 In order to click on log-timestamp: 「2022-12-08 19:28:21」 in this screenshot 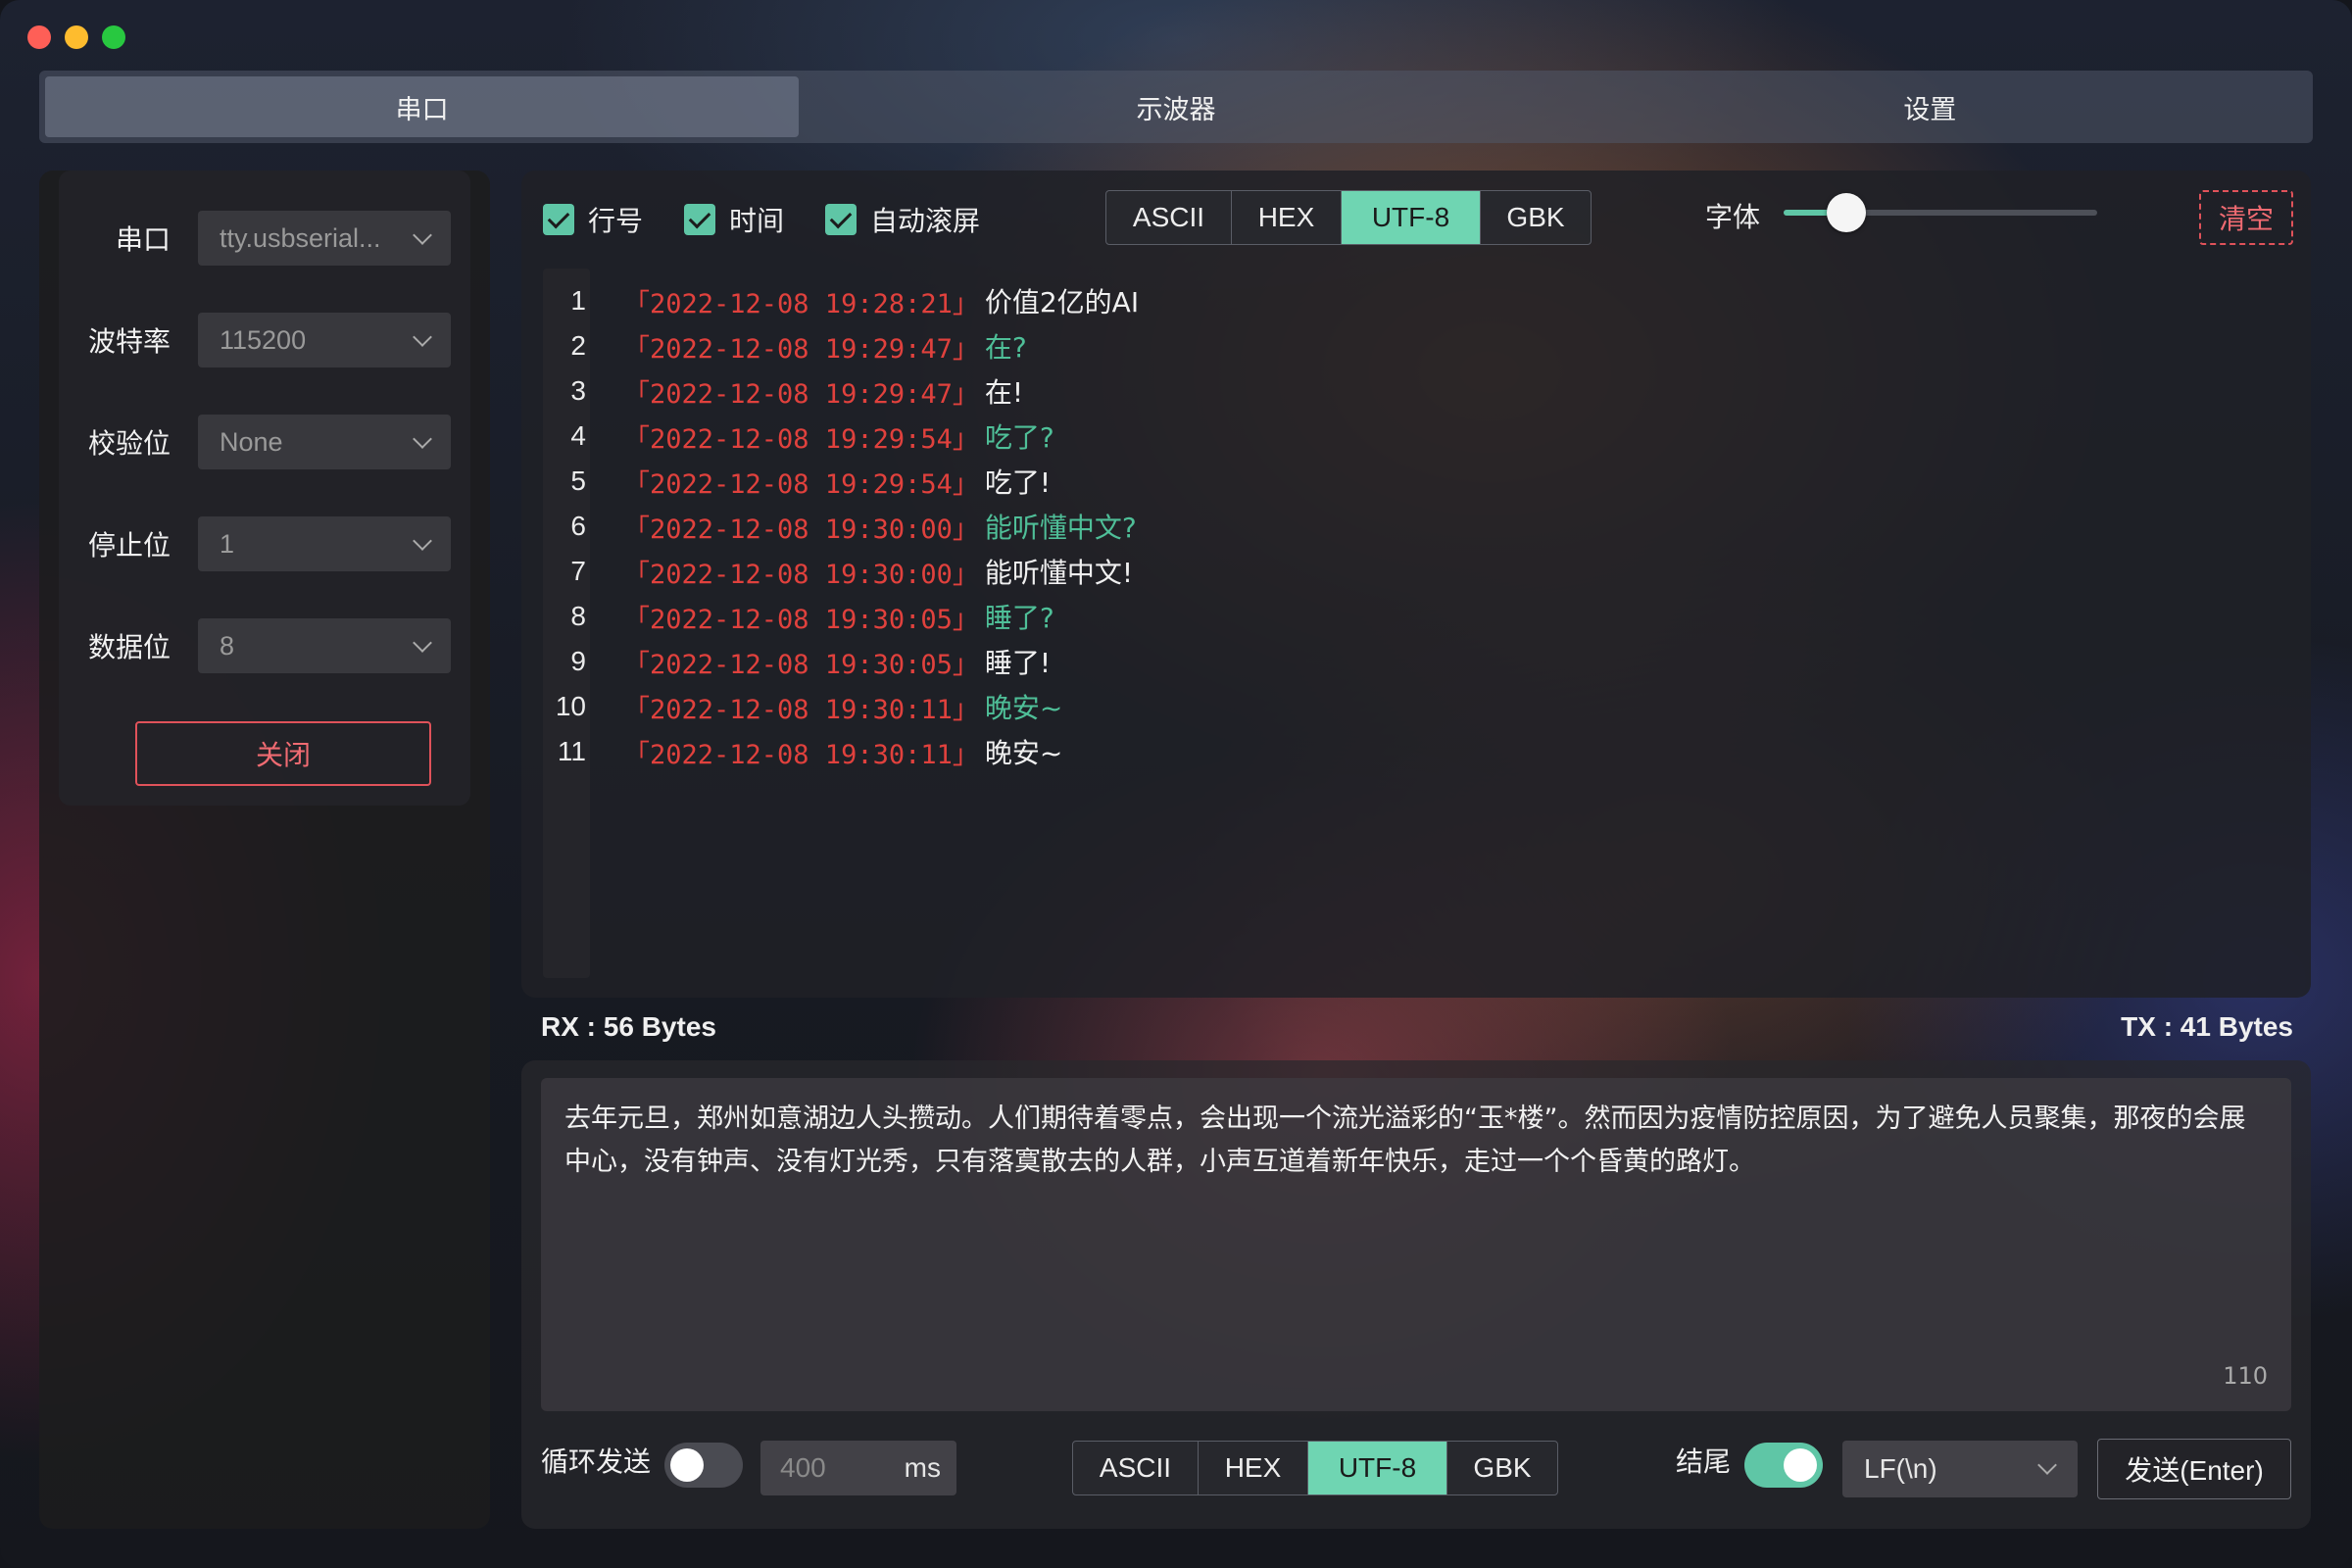, I will do `click(801, 303)`.